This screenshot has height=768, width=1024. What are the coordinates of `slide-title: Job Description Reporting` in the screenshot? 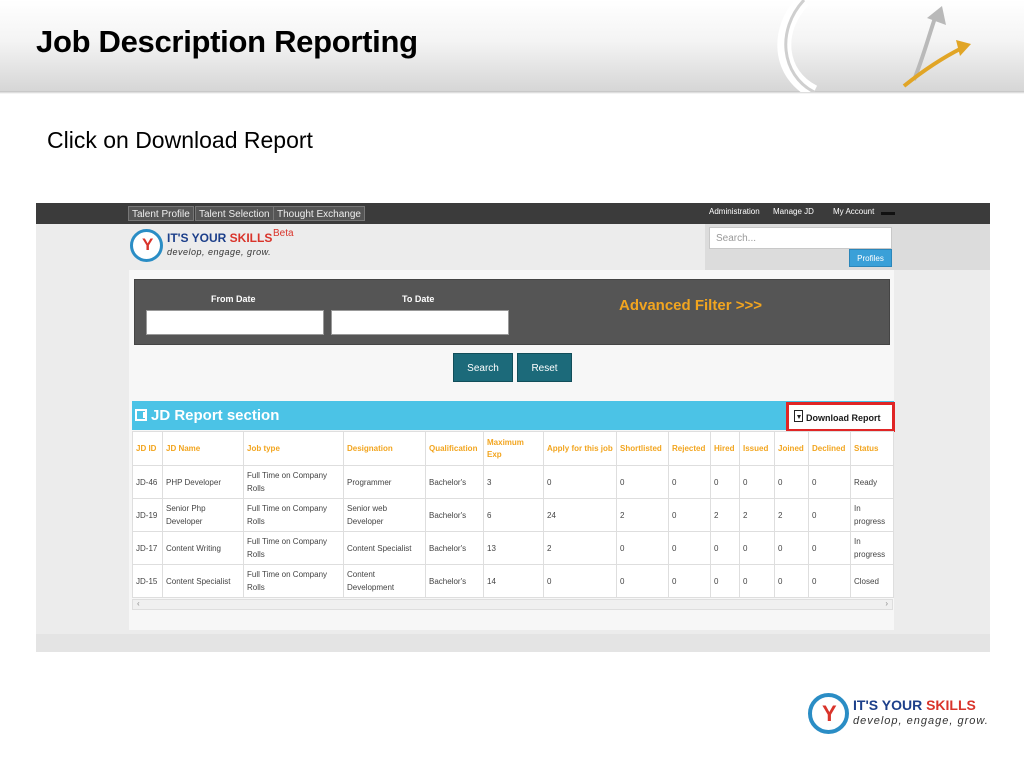 It's located at (227, 41).